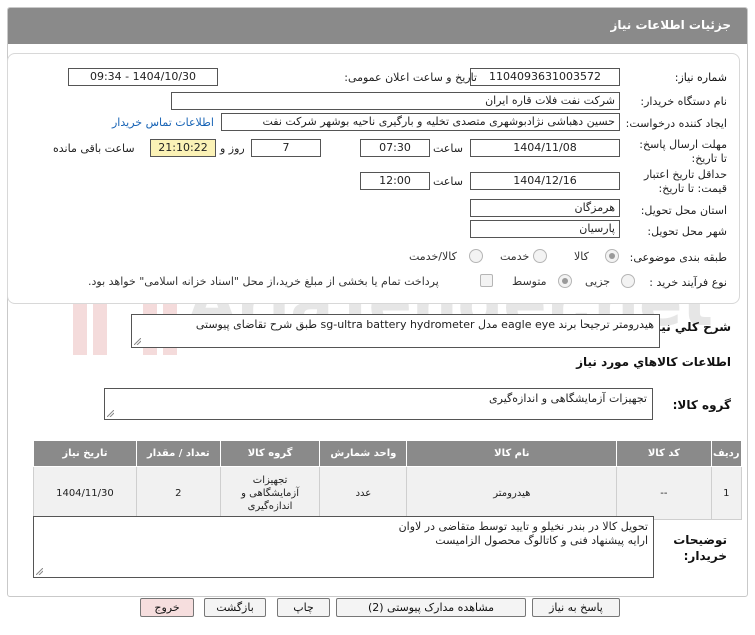 The height and width of the screenshot is (635, 755). Describe the element at coordinates (395, 181) in the screenshot. I see `validity-time-field: 12:00` at that location.